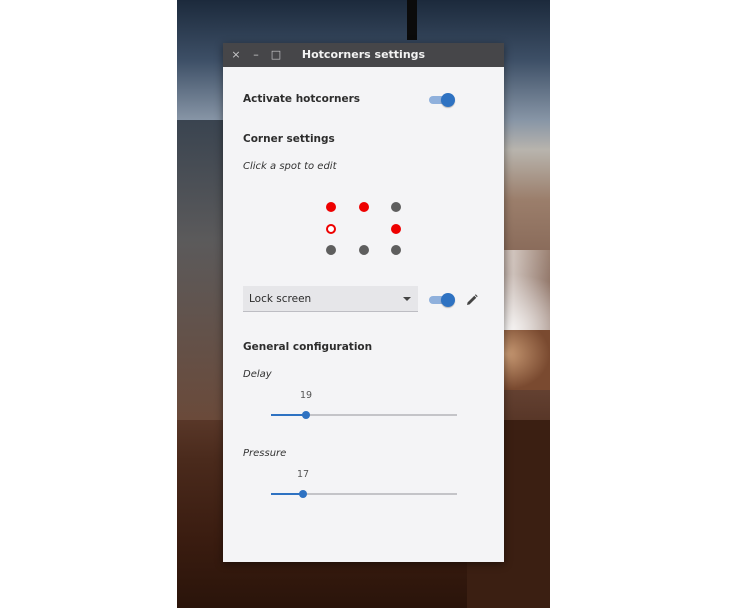 The height and width of the screenshot is (608, 744). I want to click on corner-action-value: Lock screen, so click(280, 299).